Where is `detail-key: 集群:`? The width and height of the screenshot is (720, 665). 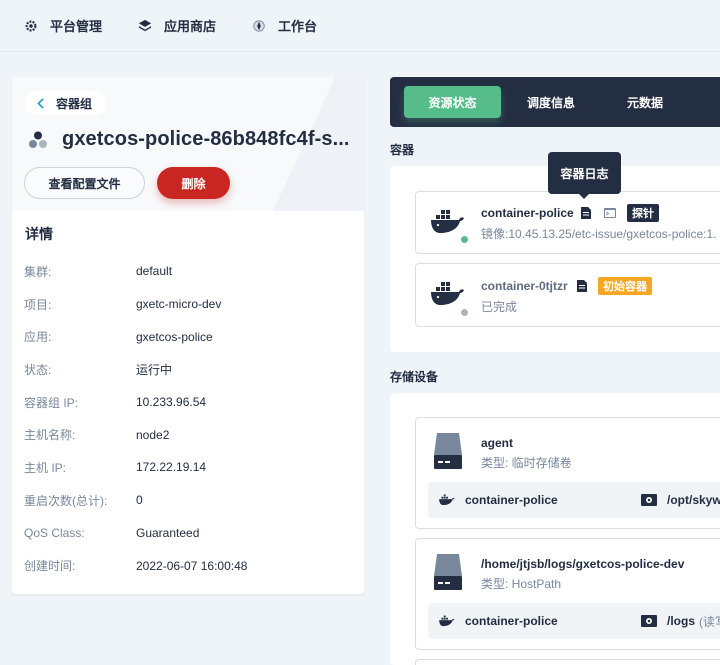
detail-key: 集群: is located at coordinates (38, 271).